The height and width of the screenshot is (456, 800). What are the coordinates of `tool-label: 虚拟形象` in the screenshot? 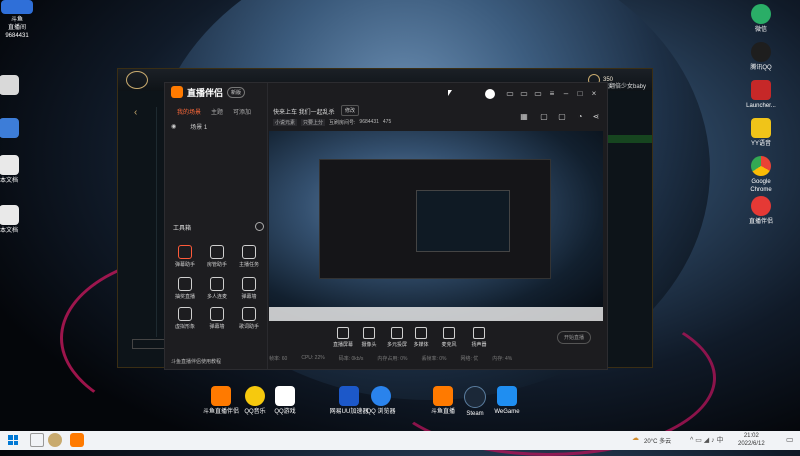 It's located at (184, 327).